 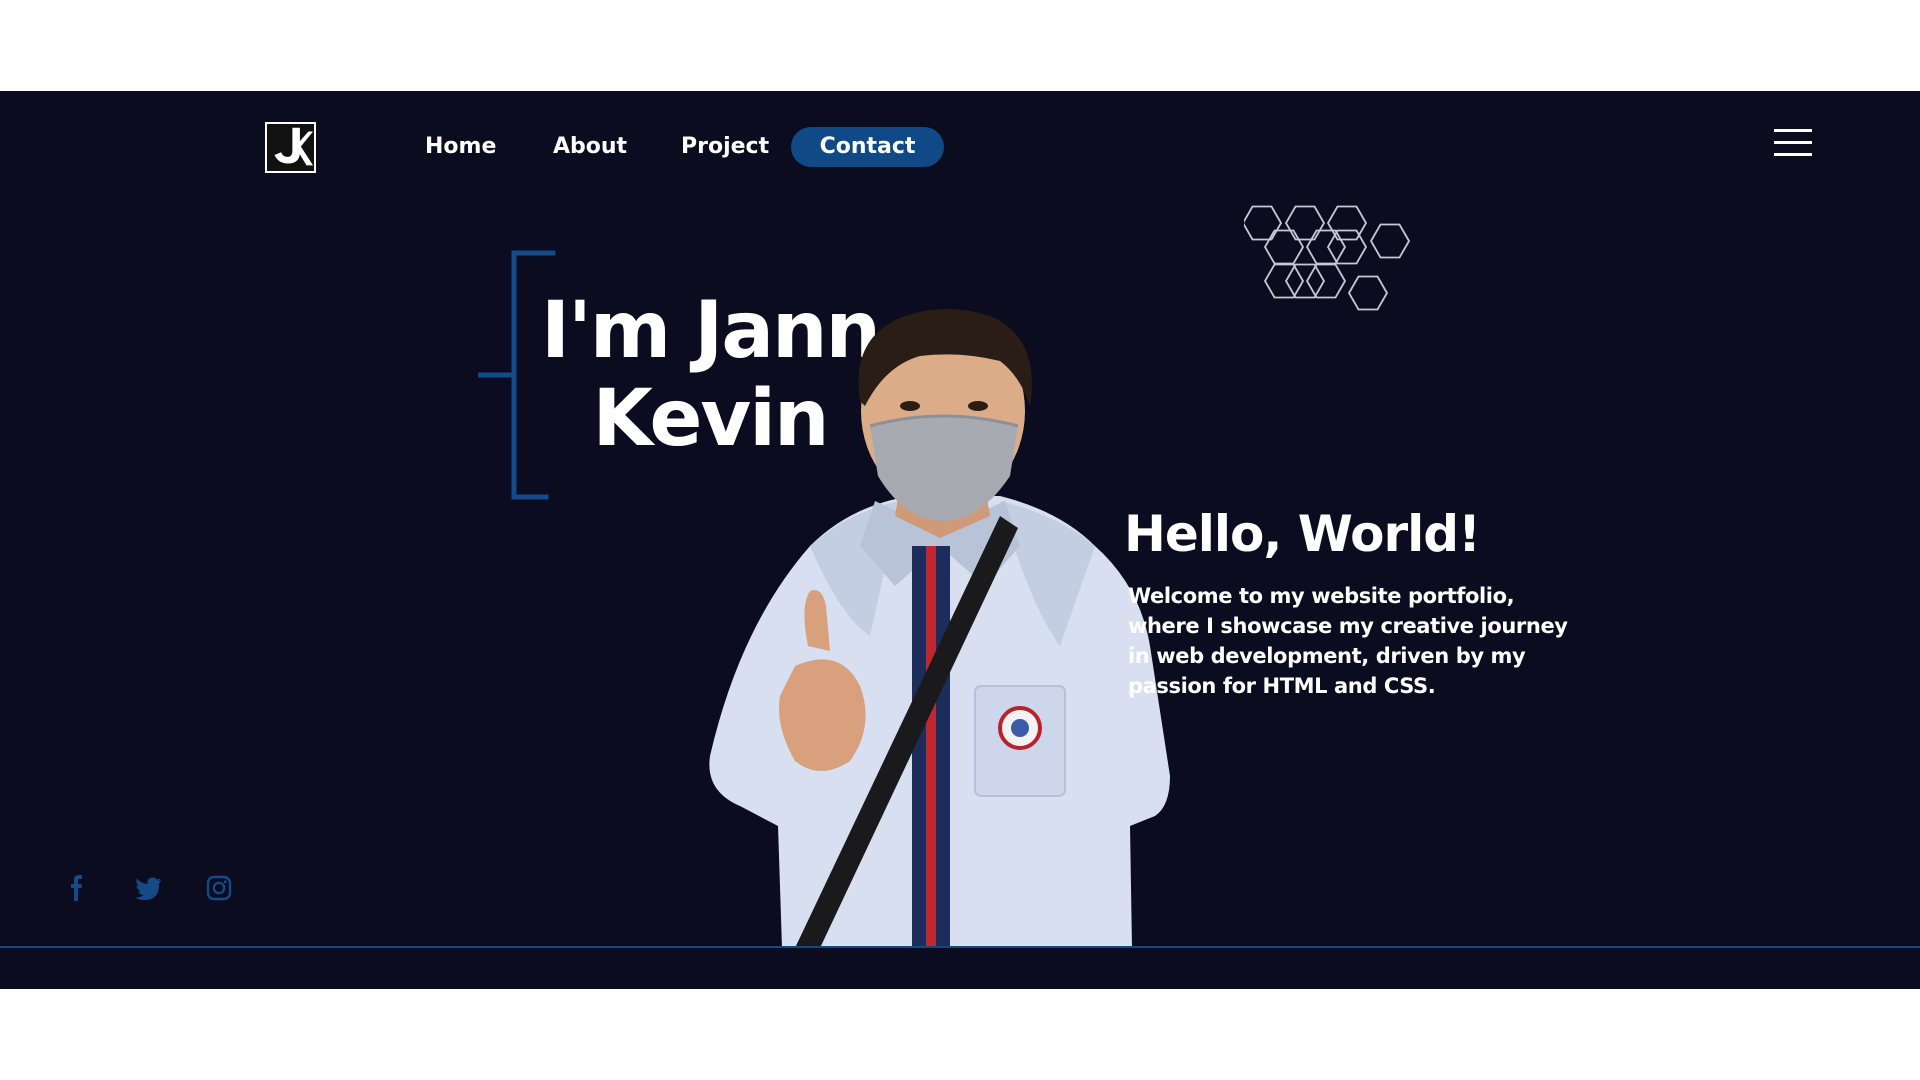 What do you see at coordinates (725, 147) in the screenshot?
I see `nav-project-link: Project` at bounding box center [725, 147].